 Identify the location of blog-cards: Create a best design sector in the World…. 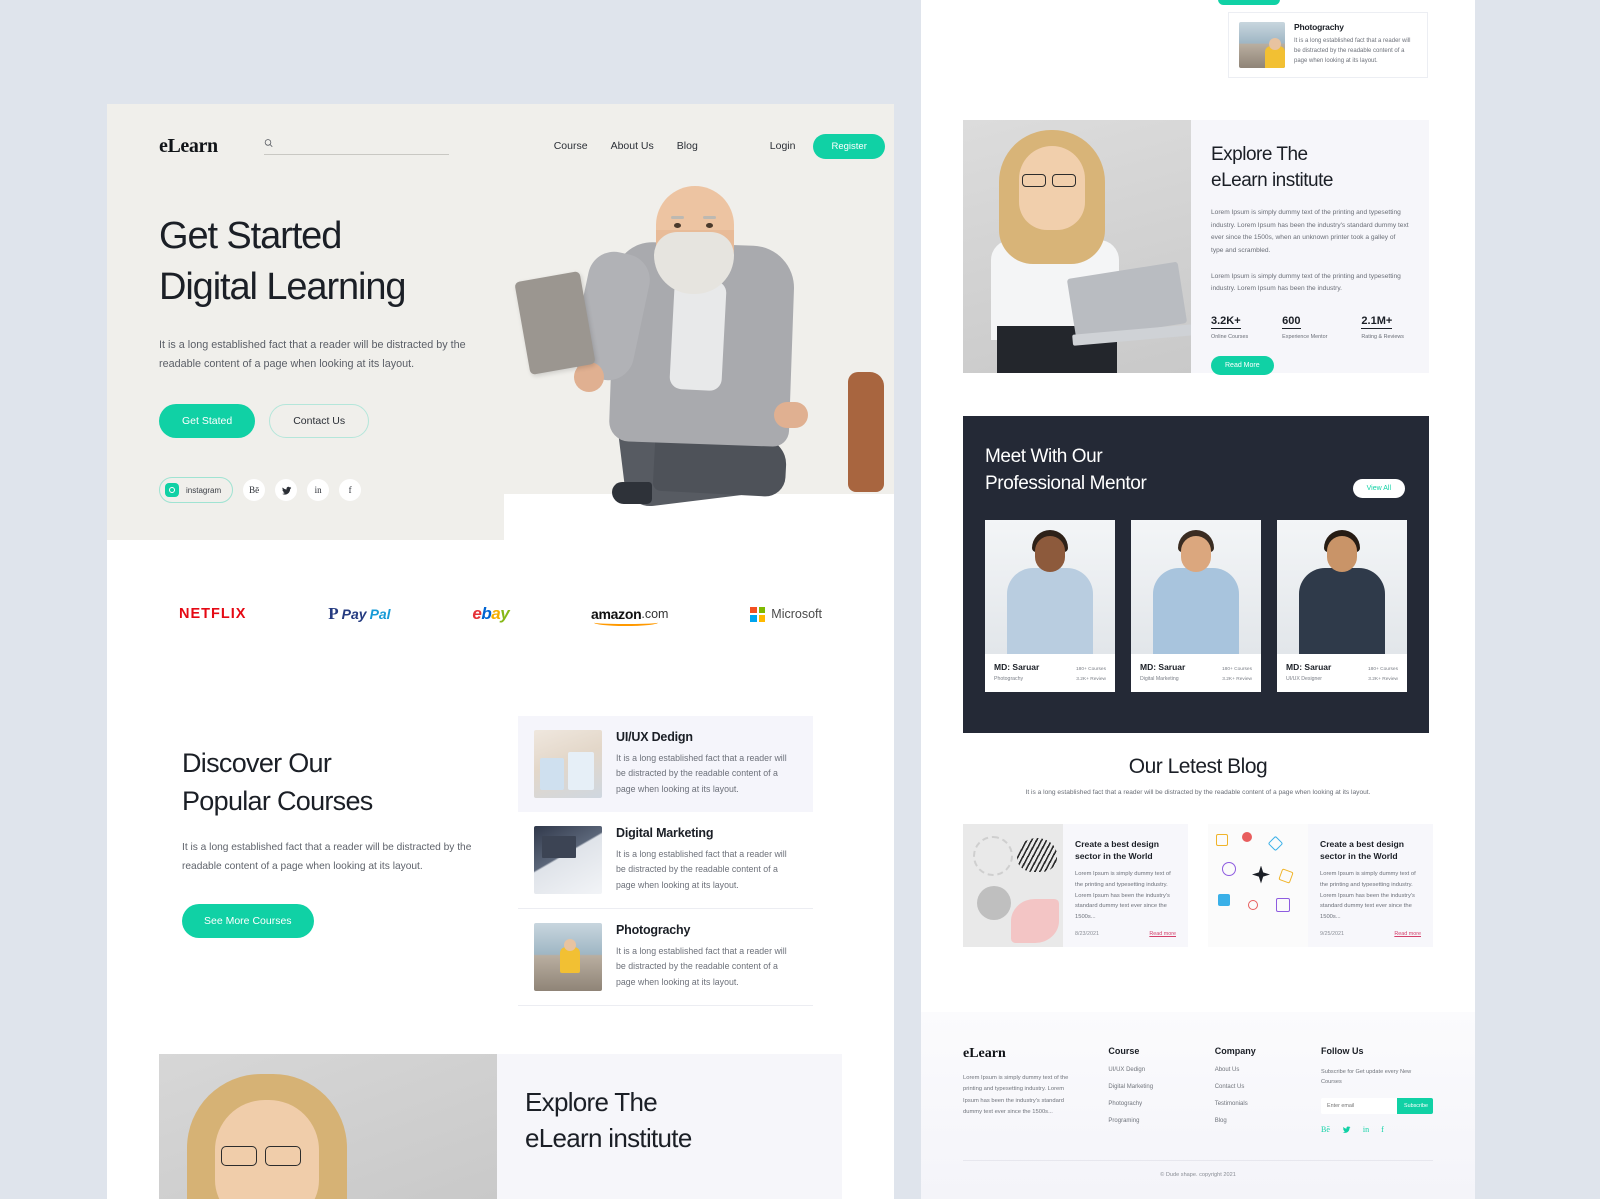
(1198, 873).